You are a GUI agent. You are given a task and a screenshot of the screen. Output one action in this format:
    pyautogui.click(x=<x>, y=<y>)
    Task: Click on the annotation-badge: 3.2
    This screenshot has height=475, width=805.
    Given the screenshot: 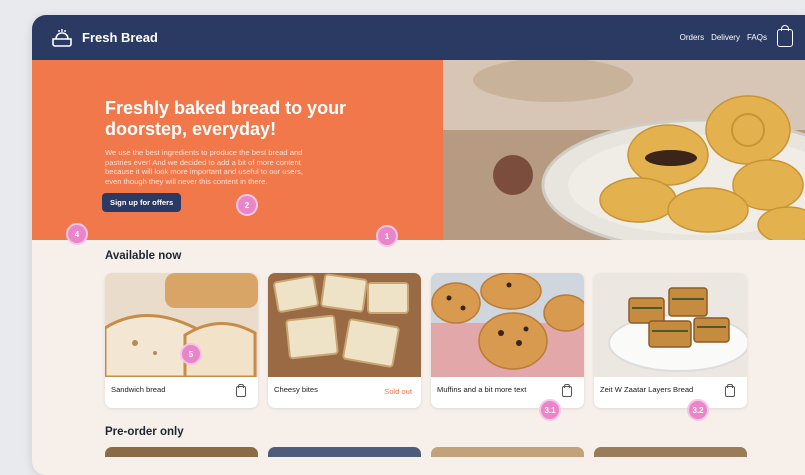 What is the action you would take?
    pyautogui.click(x=698, y=410)
    